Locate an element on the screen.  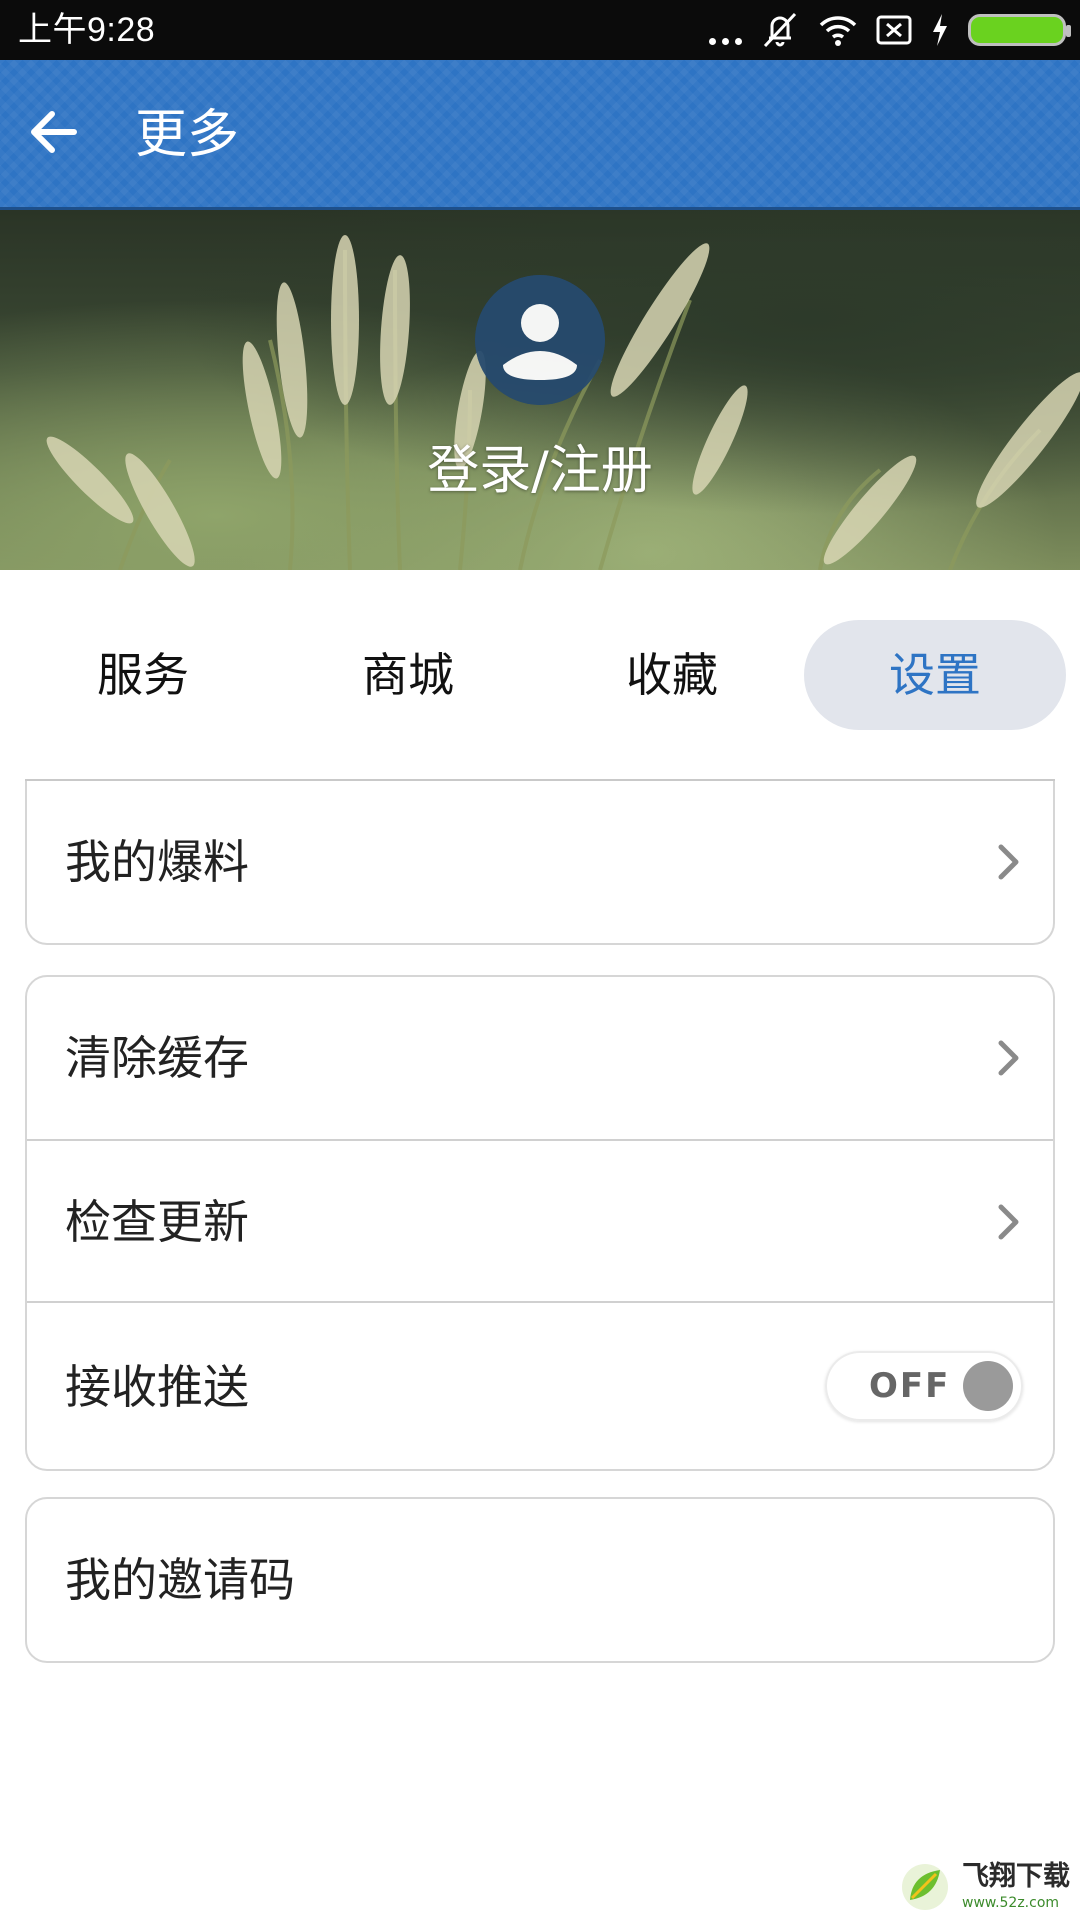
settings-card-invite: 我的邀请码 is located at coordinates (540, 1580).